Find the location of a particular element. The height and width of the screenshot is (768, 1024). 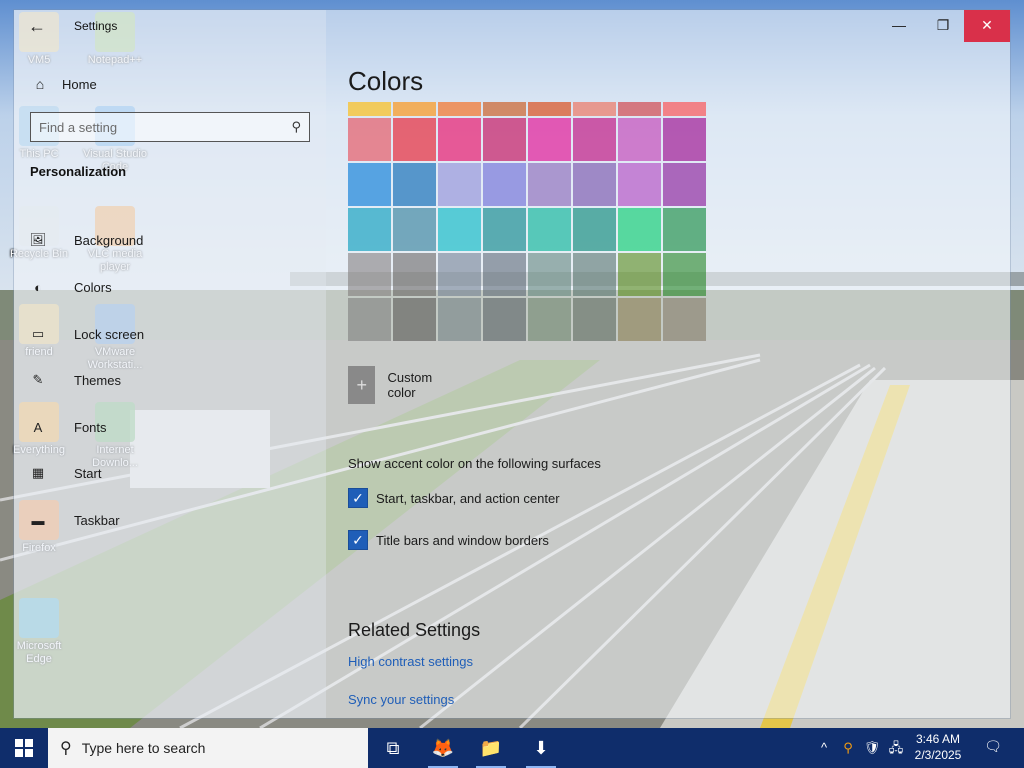

maximize-button: ❐ is located at coordinates (943, 26).